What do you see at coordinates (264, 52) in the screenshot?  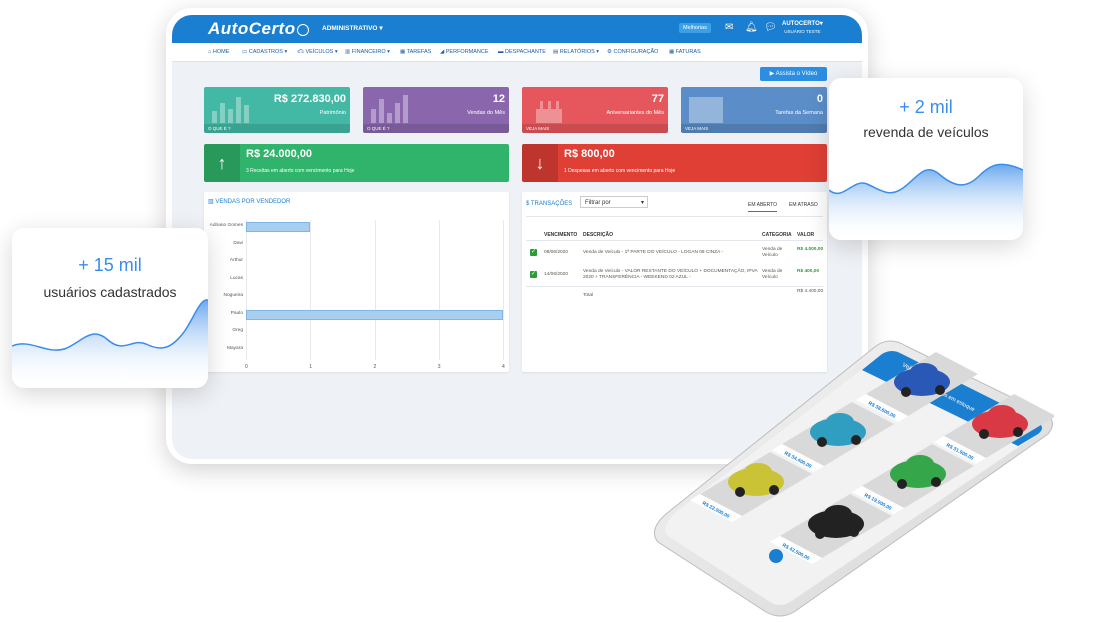 I see `nav-cadastros: ▭ CADASTROS ▾` at bounding box center [264, 52].